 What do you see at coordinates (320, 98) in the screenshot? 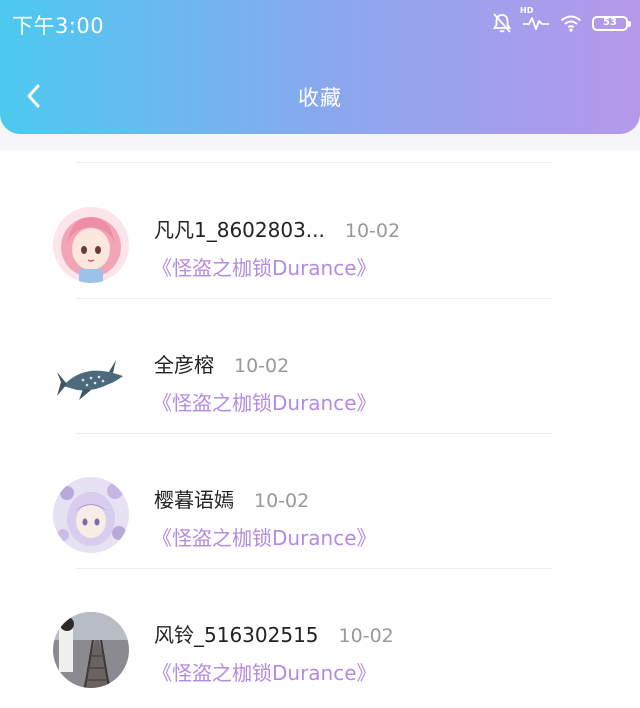
I see `page-title: 收藏` at bounding box center [320, 98].